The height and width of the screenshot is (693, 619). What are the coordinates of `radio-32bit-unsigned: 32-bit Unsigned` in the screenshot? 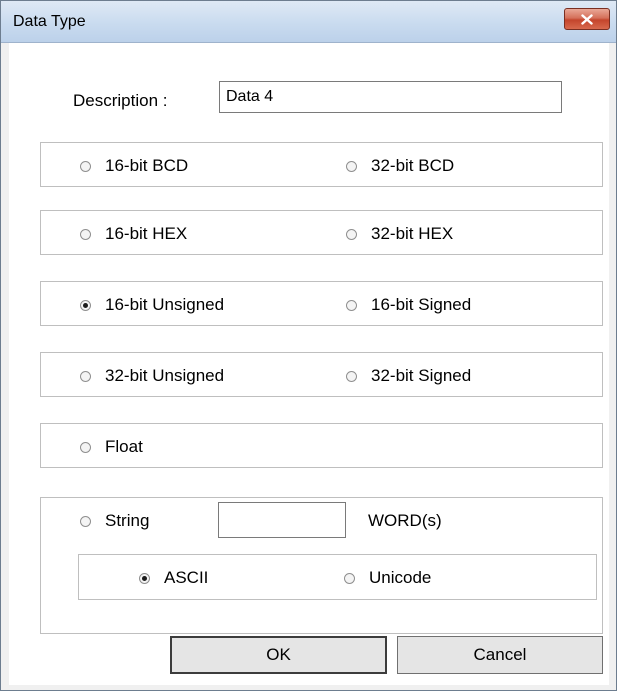 It's located at (152, 376).